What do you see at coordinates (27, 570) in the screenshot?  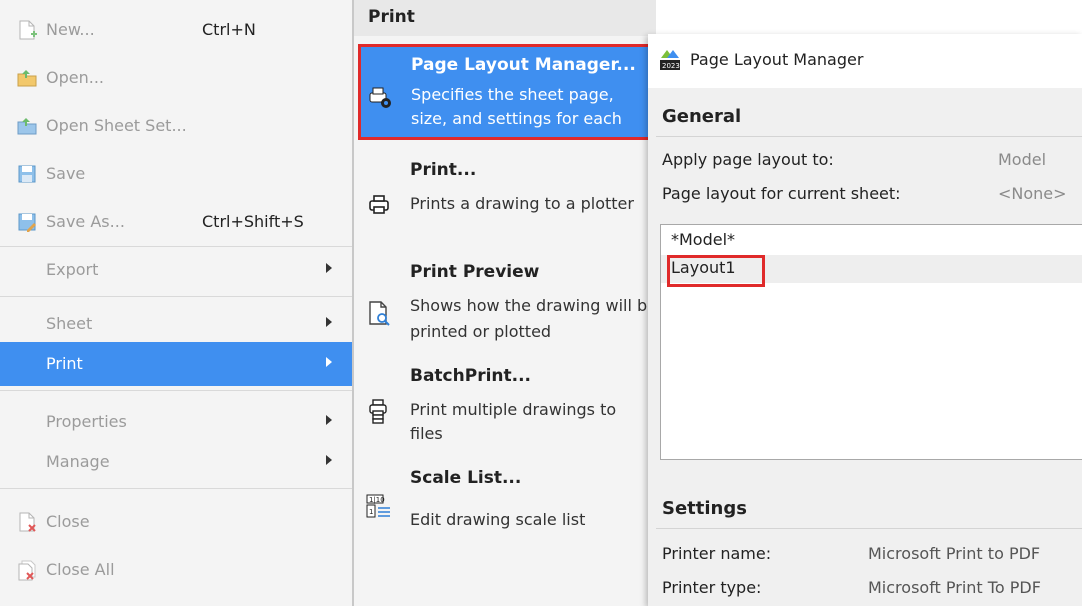 I see `close-all-icon` at bounding box center [27, 570].